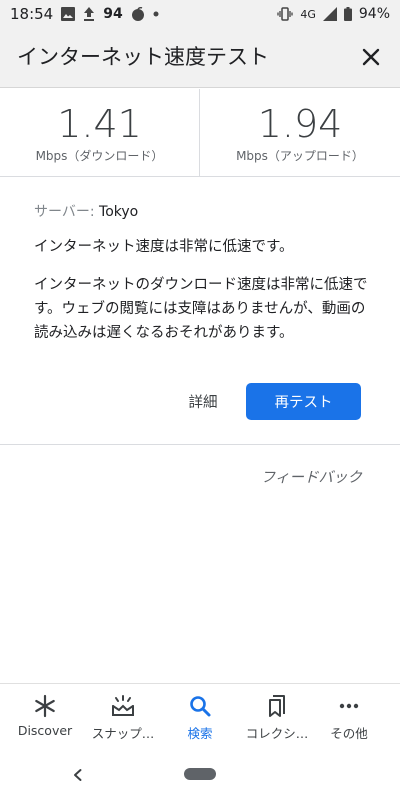 This screenshot has height=800, width=400. What do you see at coordinates (45, 730) in the screenshot?
I see `nav-label-discover: Discover` at bounding box center [45, 730].